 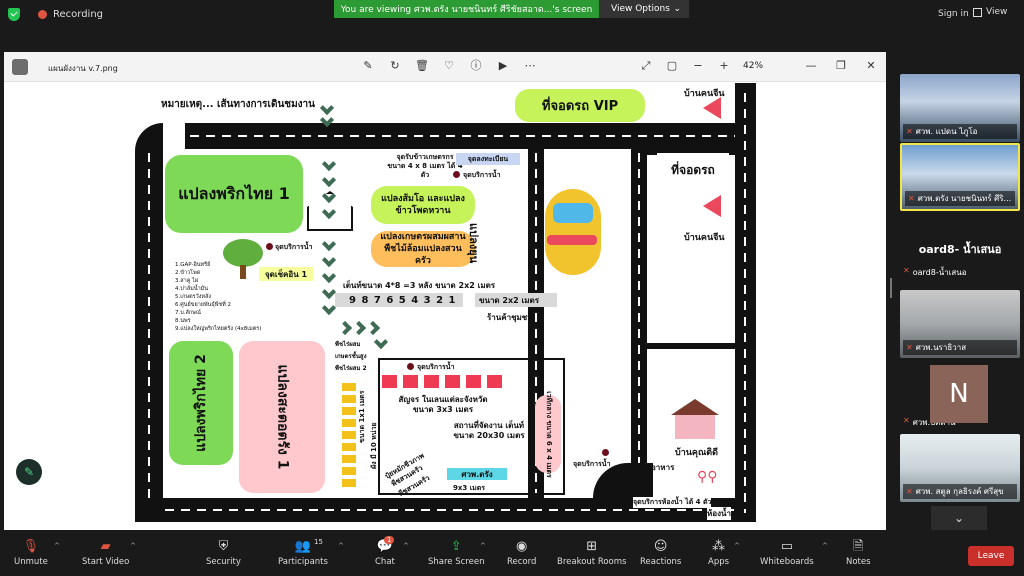 What do you see at coordinates (997, 12) in the screenshot?
I see `view-label: View` at bounding box center [997, 12].